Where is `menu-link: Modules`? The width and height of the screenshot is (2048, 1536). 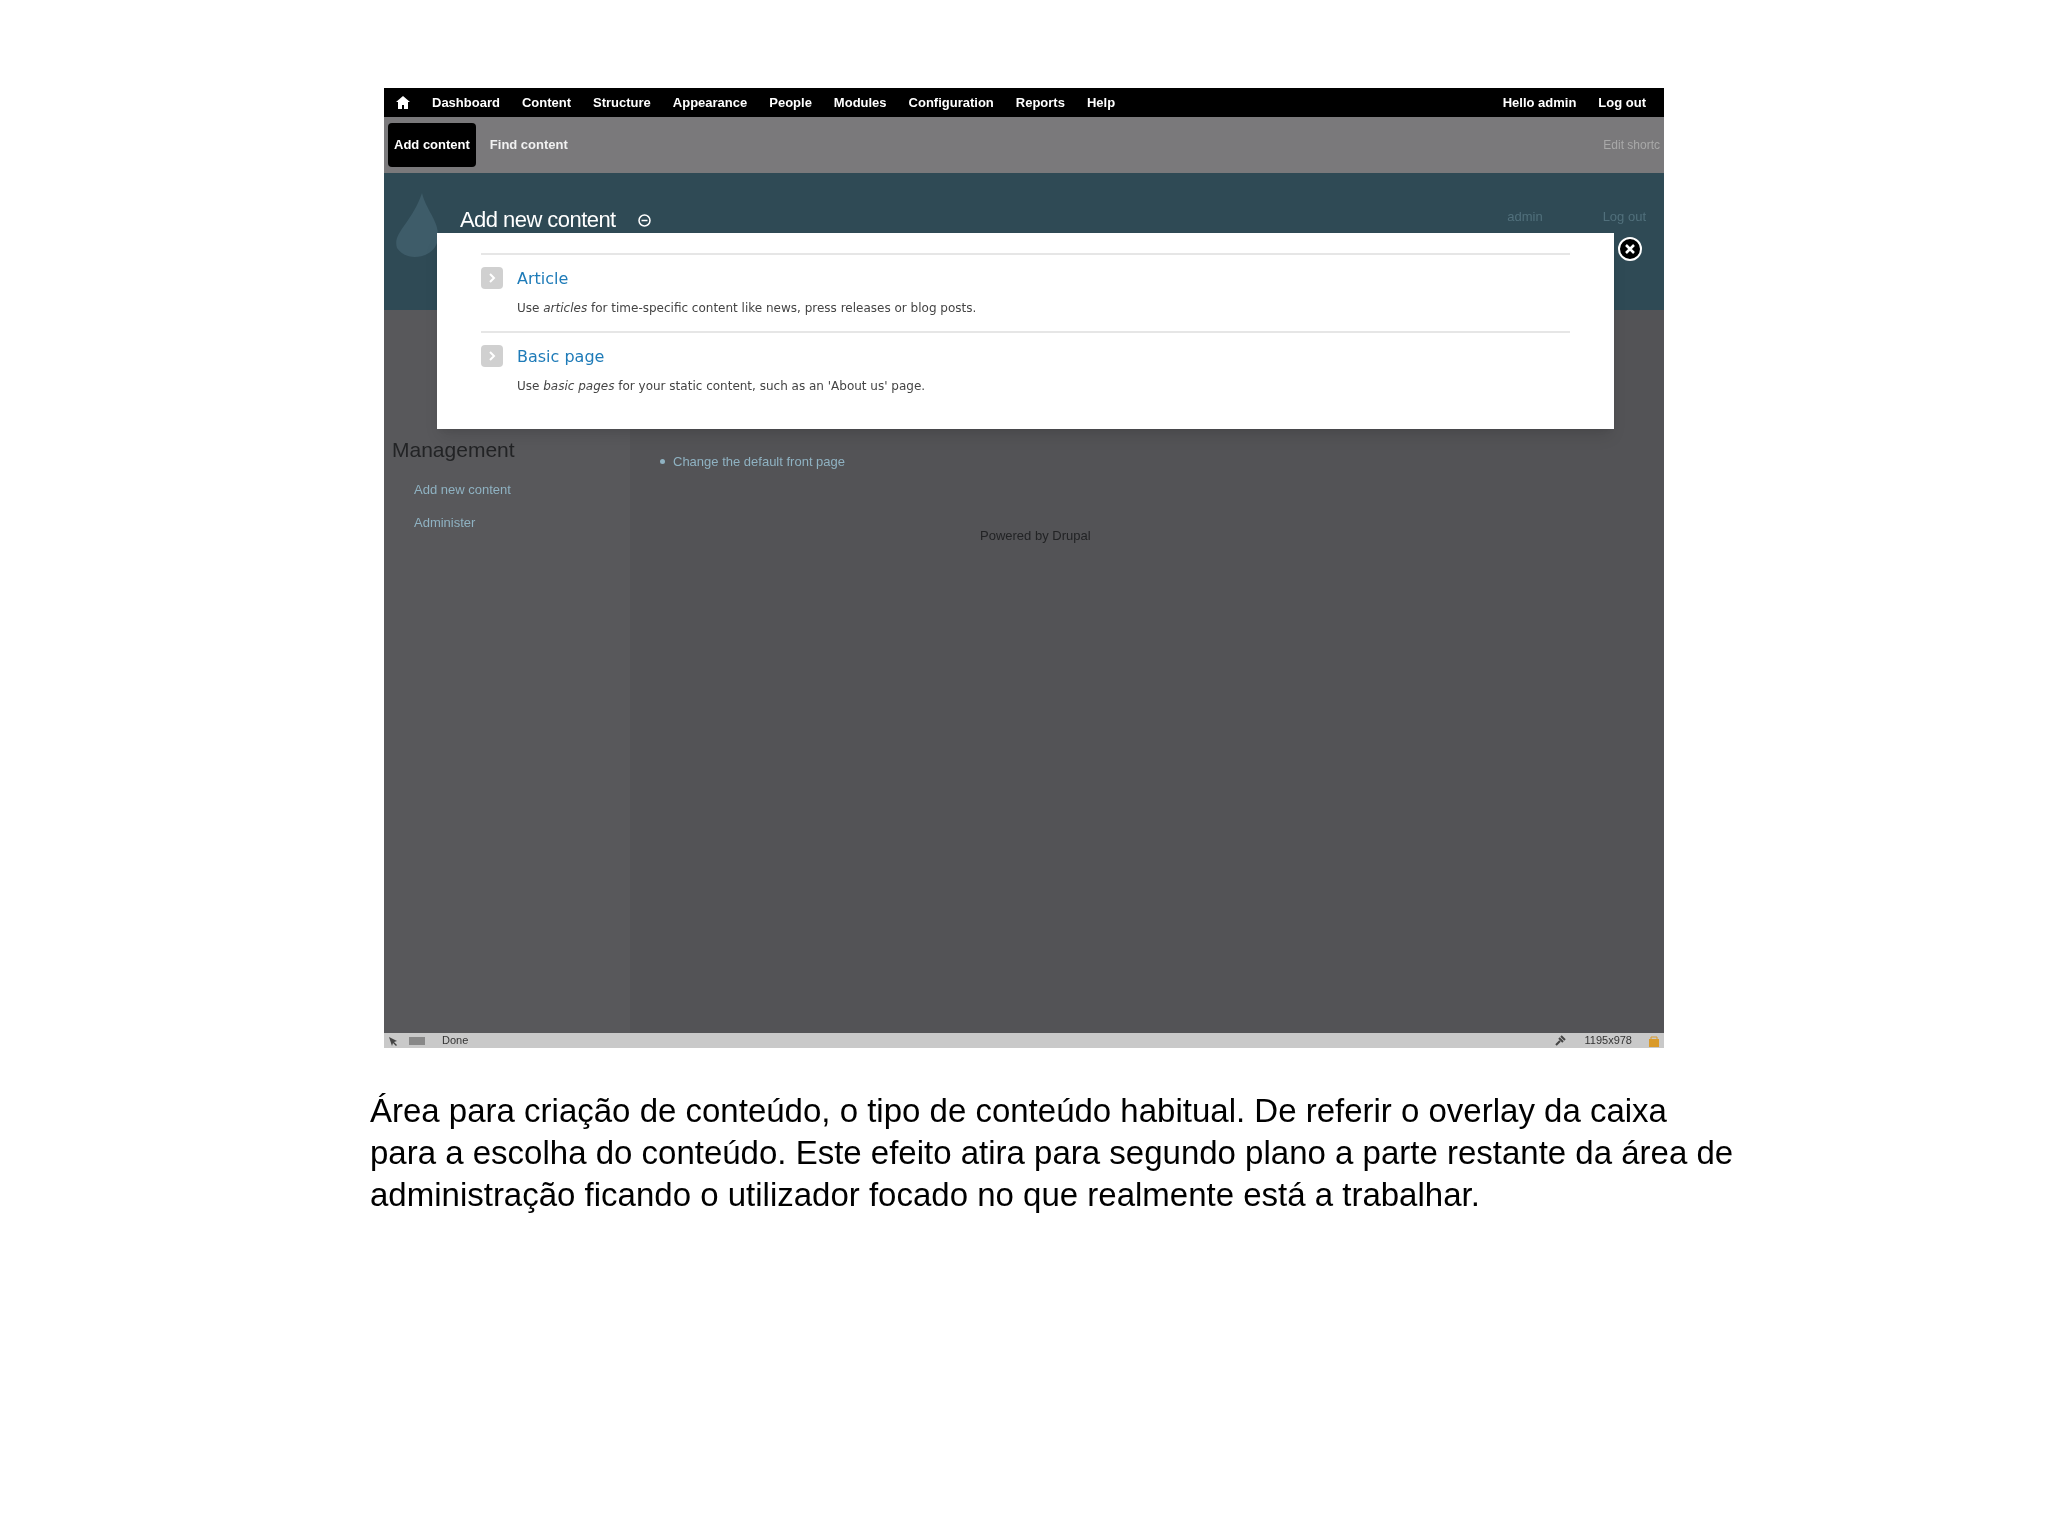 menu-link: Modules is located at coordinates (860, 102).